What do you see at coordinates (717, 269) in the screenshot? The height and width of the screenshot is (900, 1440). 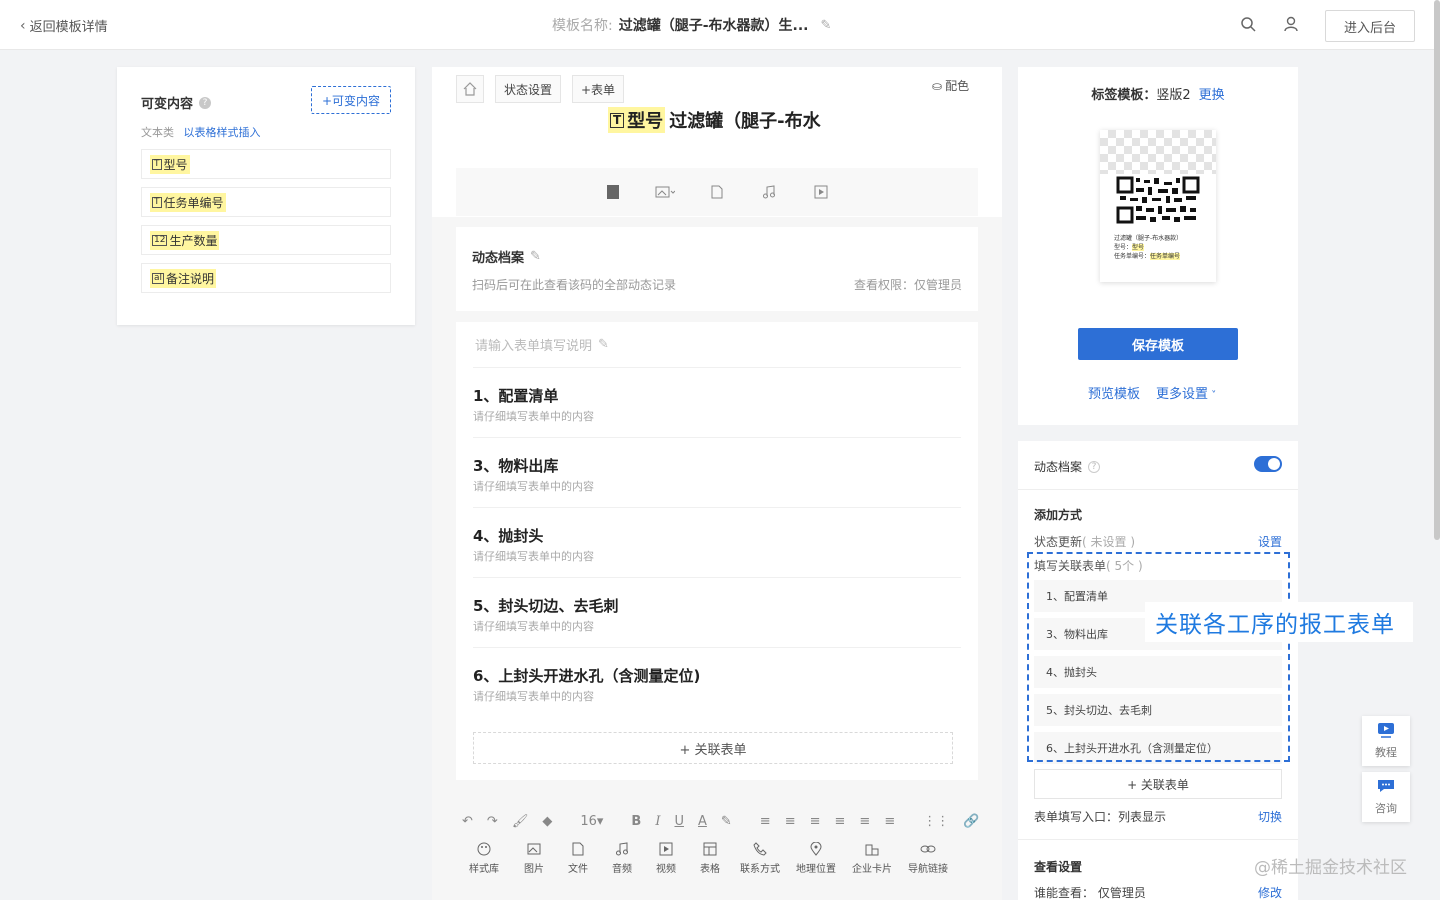 I see `dynamic-archive-card: 动态档案 ✎ 扫码后可在此查看该码的全部动态记录 查看权限：仅管理员` at bounding box center [717, 269].